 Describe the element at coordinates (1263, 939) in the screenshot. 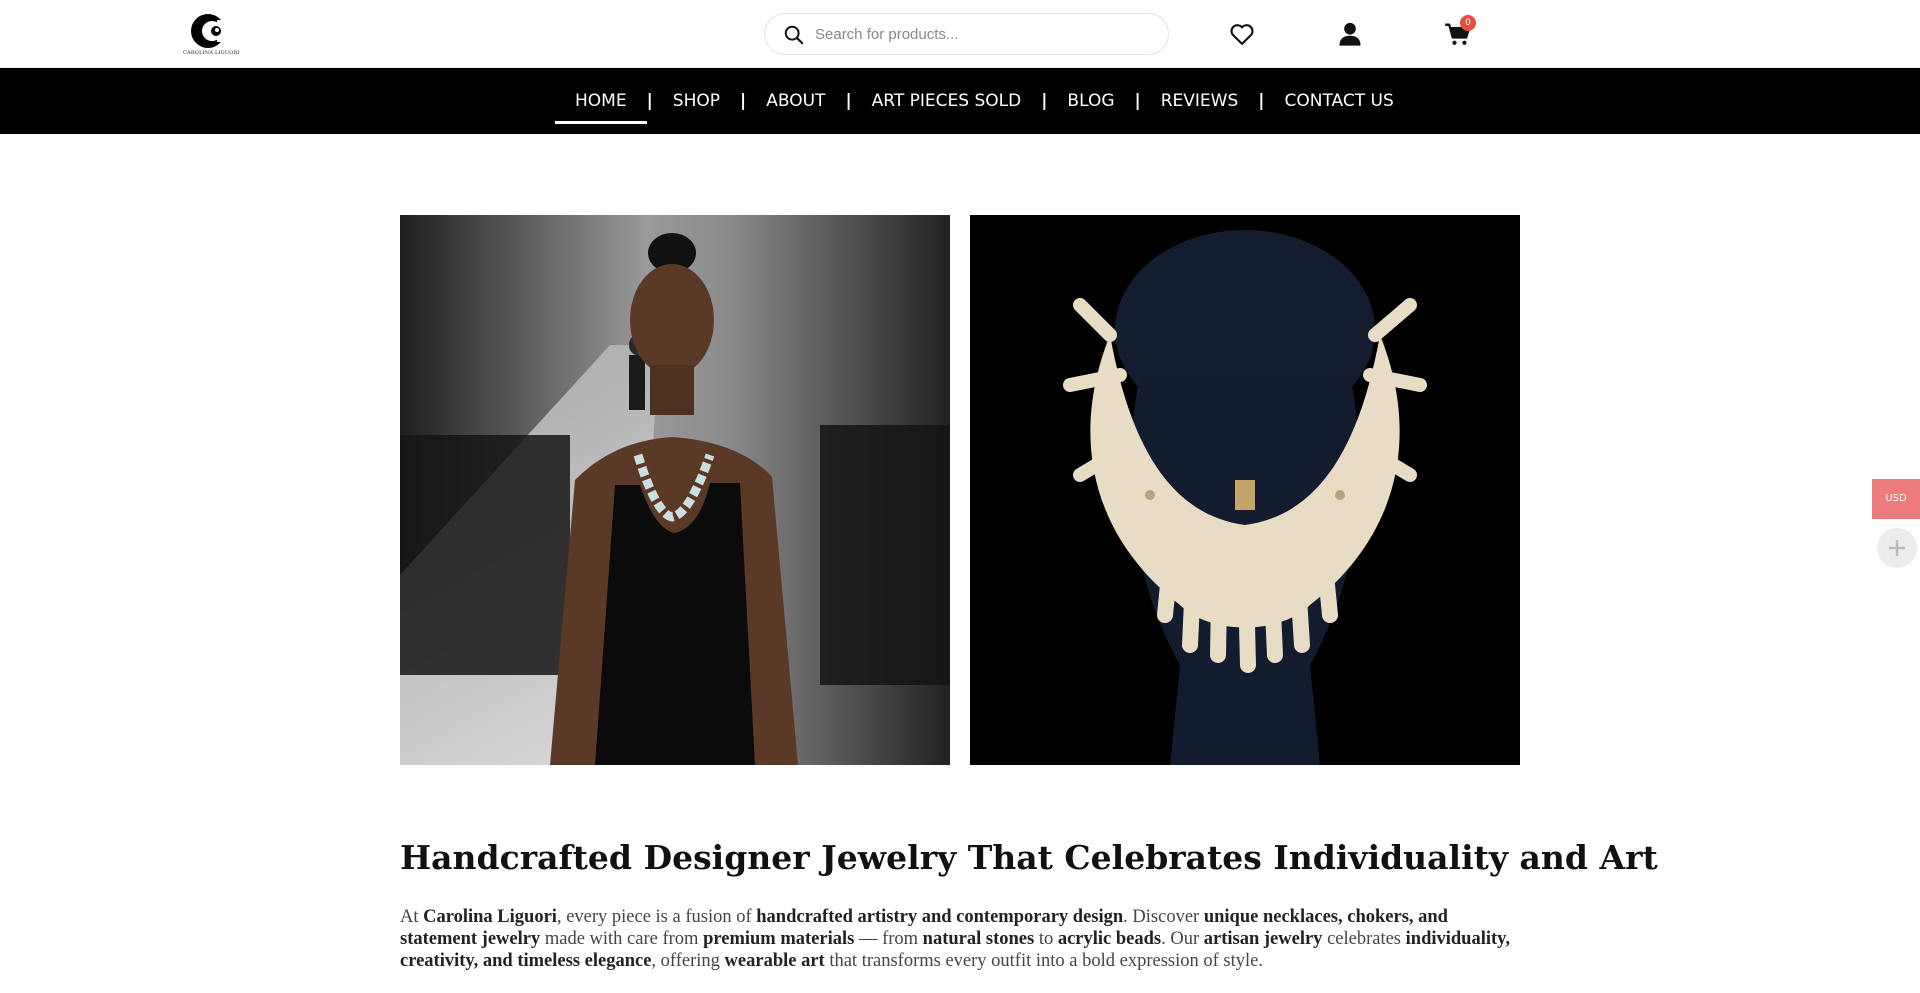

I see `intro-bold: artisan jewelry` at that location.